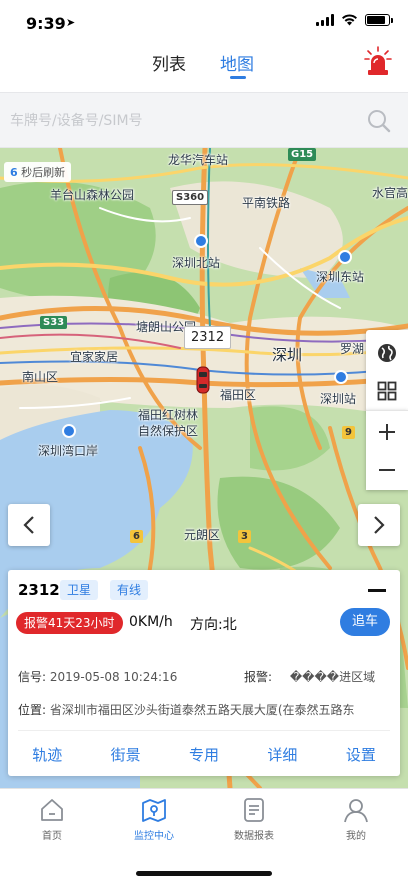 This screenshot has width=408, height=883. Describe the element at coordinates (40, 377) in the screenshot. I see `map-label-nanshan: 南山区` at that location.